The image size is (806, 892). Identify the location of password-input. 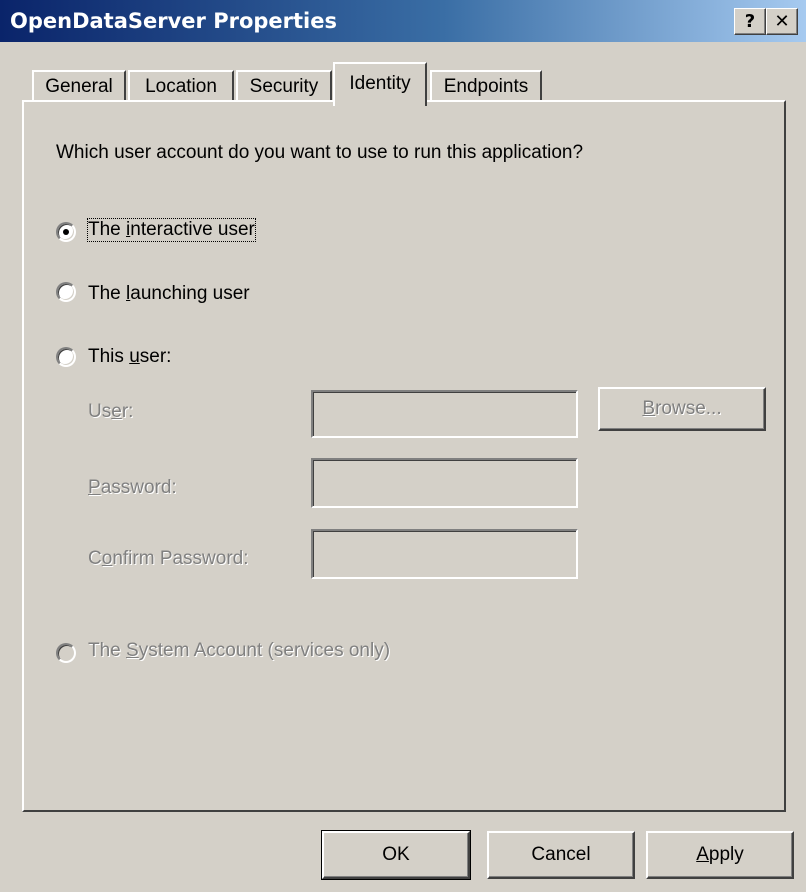
(444, 483).